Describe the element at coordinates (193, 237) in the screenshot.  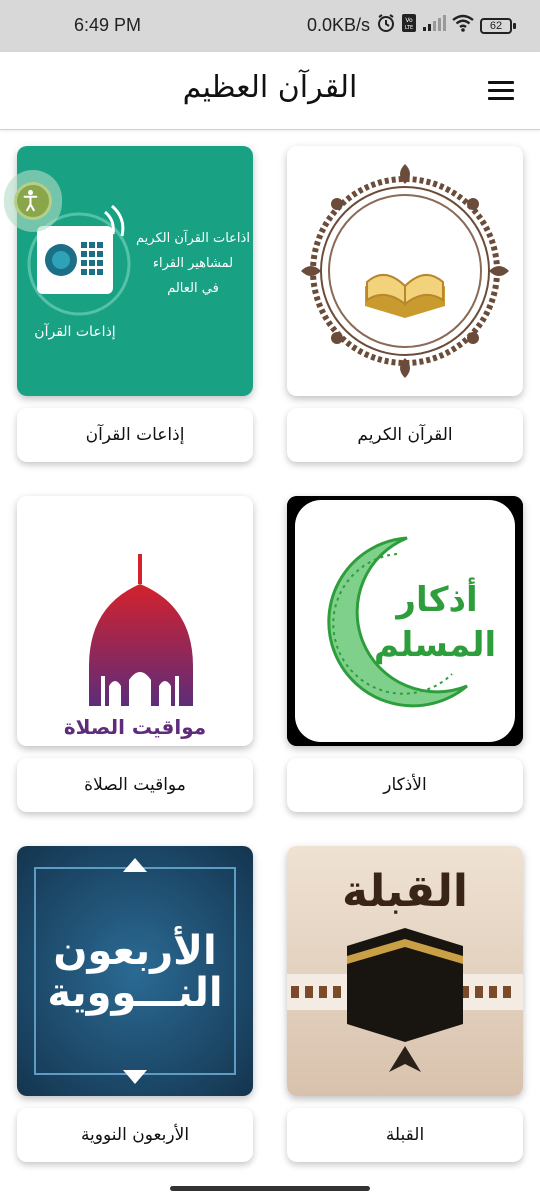
I see `radio-image-line-1: اذاعات القرآن الكريم` at that location.